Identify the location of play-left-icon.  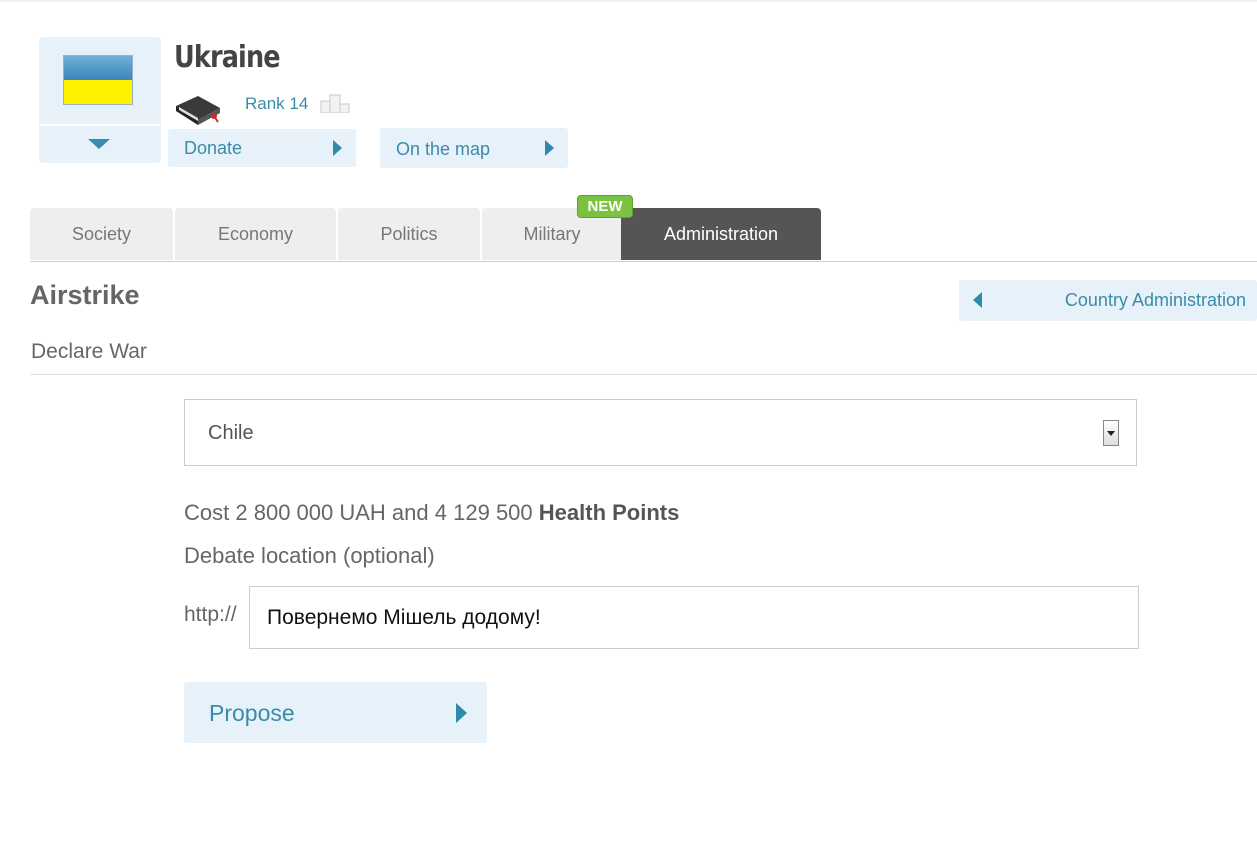
(977, 300).